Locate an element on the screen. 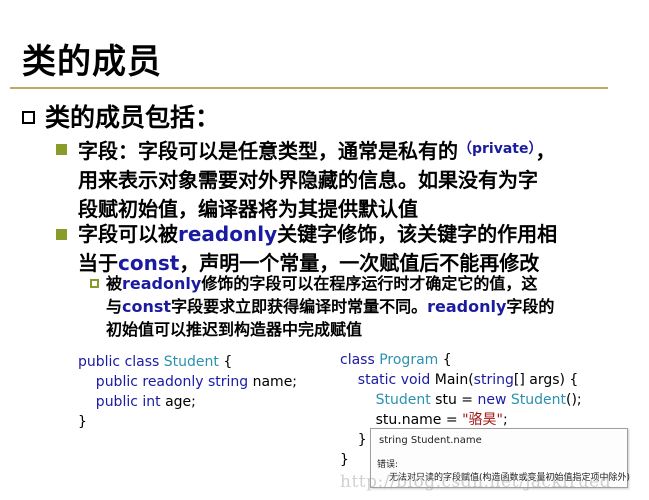  code-line: } is located at coordinates (82, 422).